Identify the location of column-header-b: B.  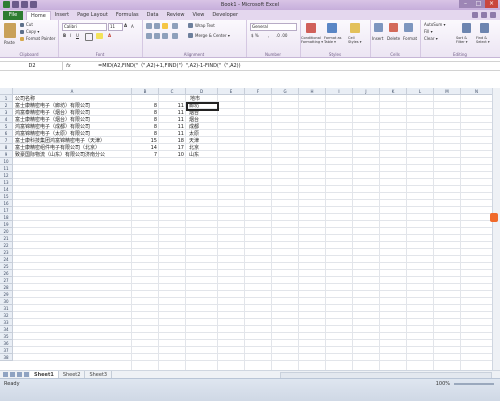
(145, 91).